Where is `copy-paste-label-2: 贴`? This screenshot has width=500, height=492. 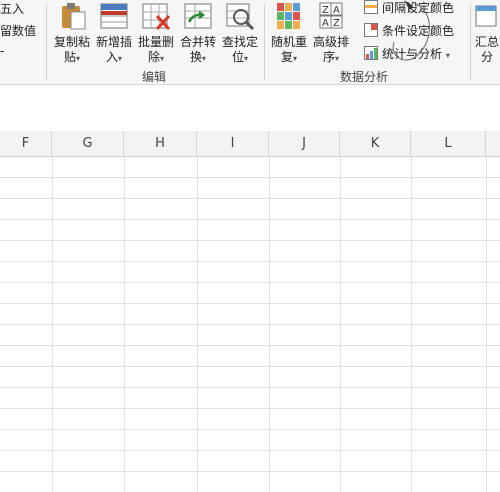 copy-paste-label-2: 贴 is located at coordinates (69, 57).